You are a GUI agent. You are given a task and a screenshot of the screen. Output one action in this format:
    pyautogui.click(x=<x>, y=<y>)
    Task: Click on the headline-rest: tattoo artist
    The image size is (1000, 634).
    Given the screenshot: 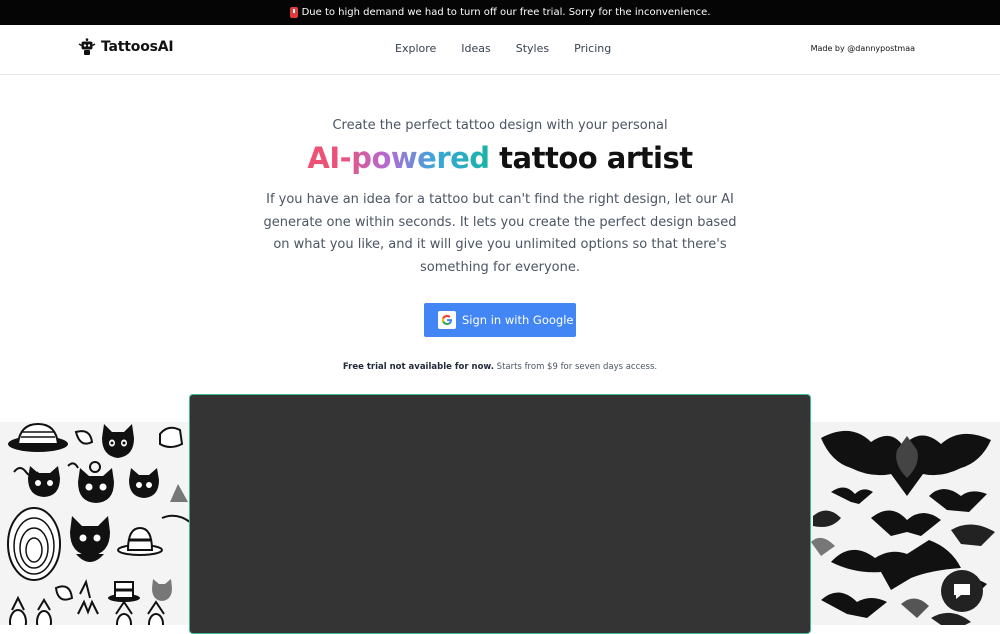 What is the action you would take?
    pyautogui.click(x=596, y=158)
    